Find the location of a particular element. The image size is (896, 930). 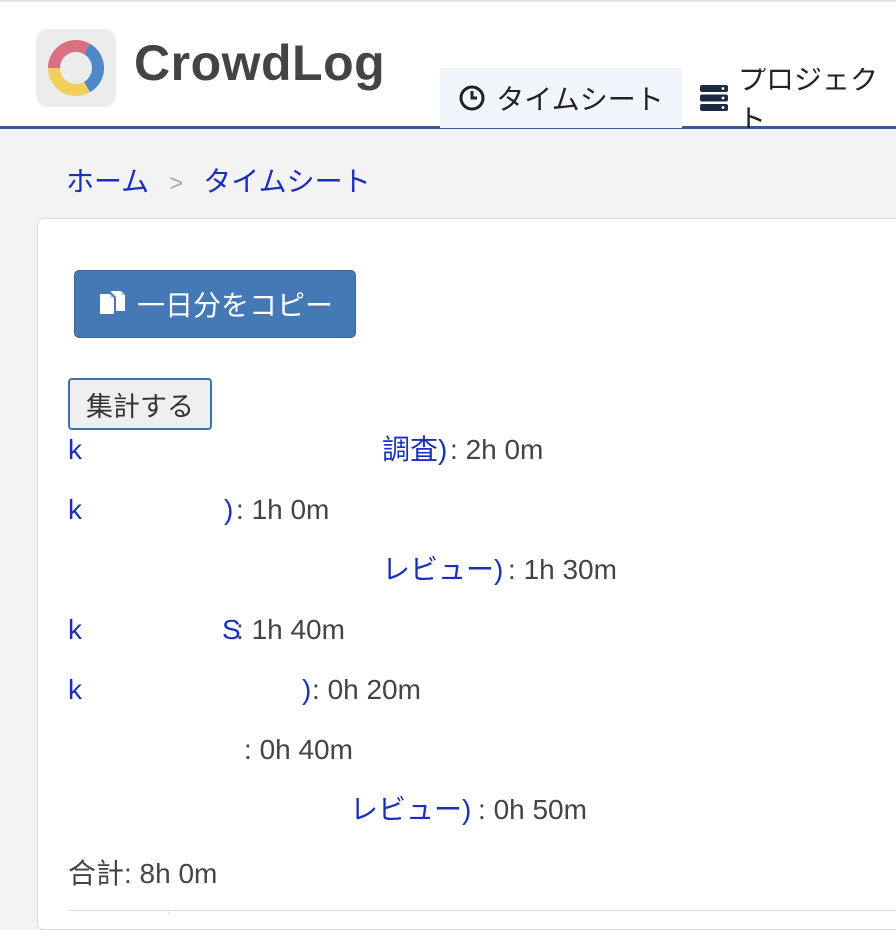

copy-files-icon is located at coordinates (112, 304).